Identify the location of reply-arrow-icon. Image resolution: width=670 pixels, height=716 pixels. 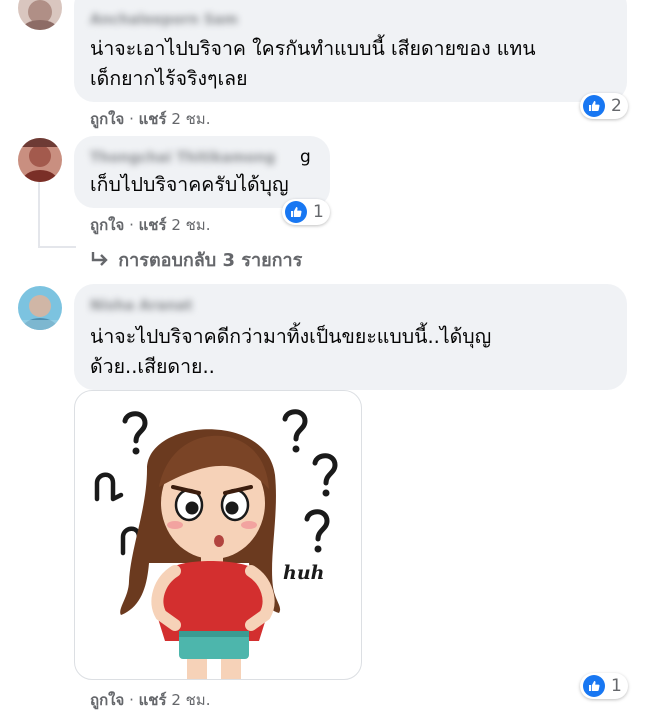
(101, 261).